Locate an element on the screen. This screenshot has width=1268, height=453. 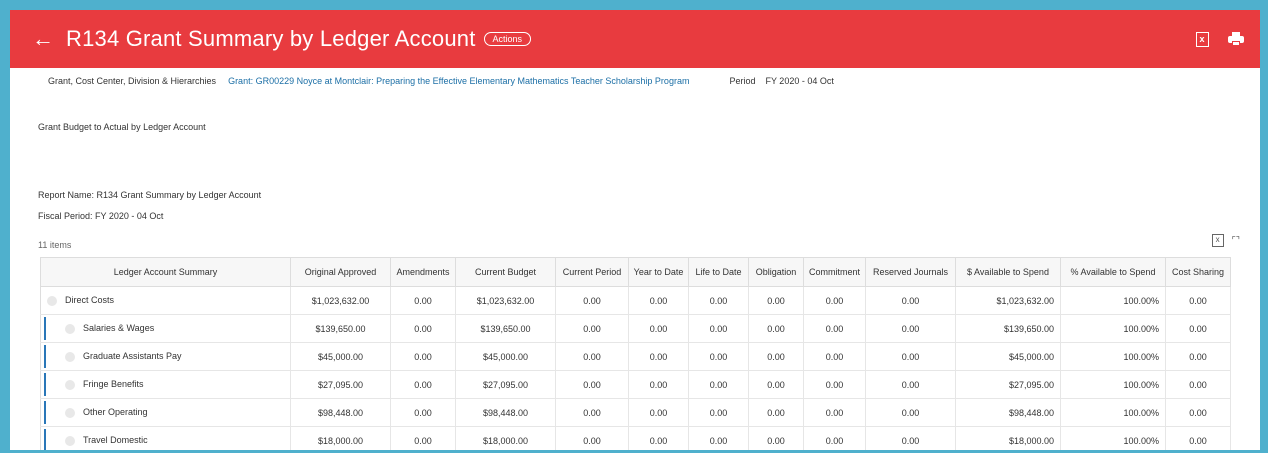
original-cell: $18,000.00 is located at coordinates (340, 438).